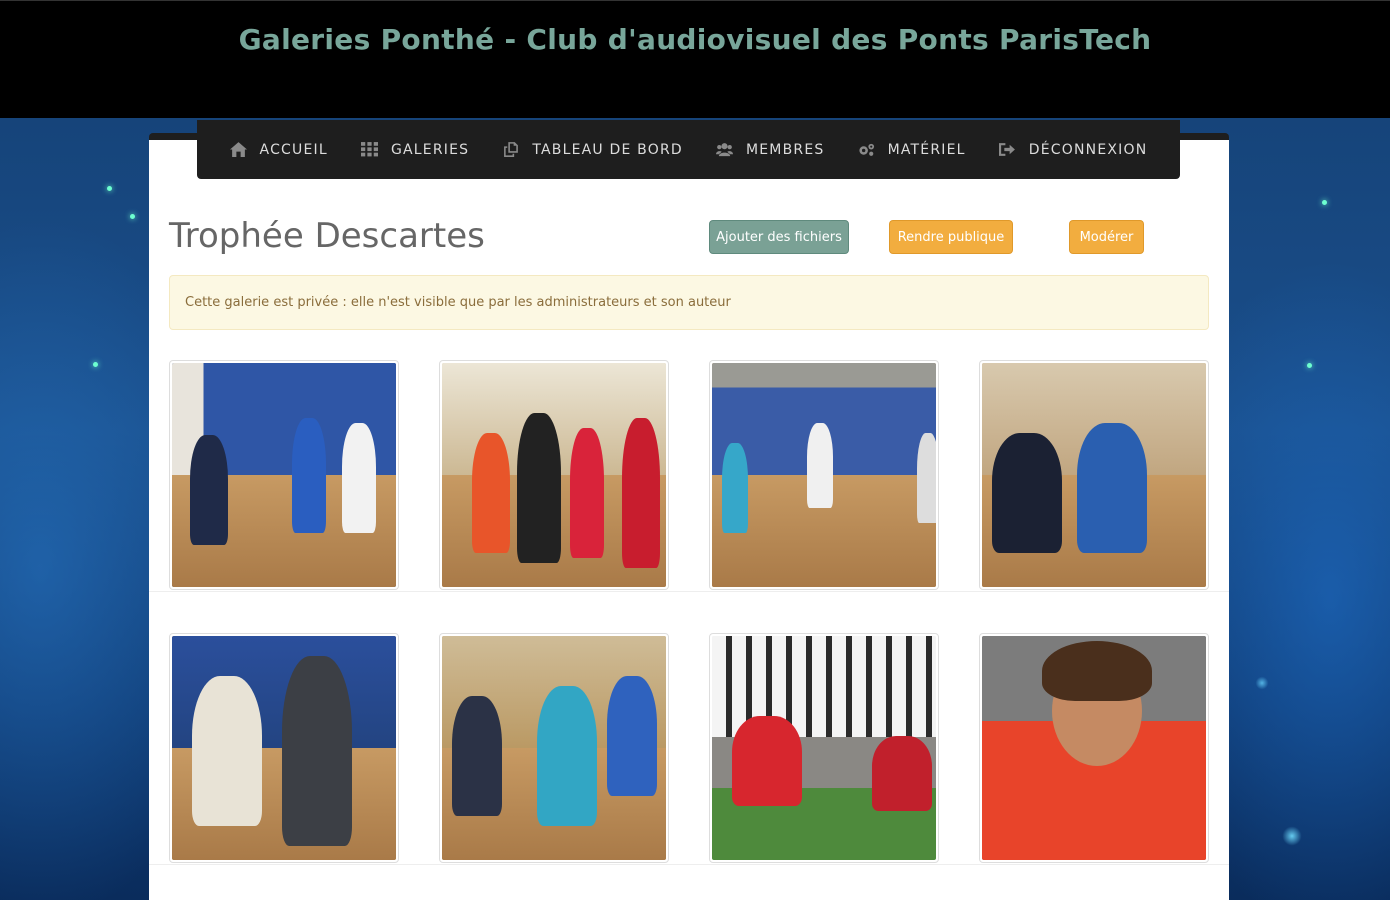 Image resolution: width=1390 pixels, height=900 pixels. Describe the element at coordinates (725, 150) in the screenshot. I see `users-icon` at that location.